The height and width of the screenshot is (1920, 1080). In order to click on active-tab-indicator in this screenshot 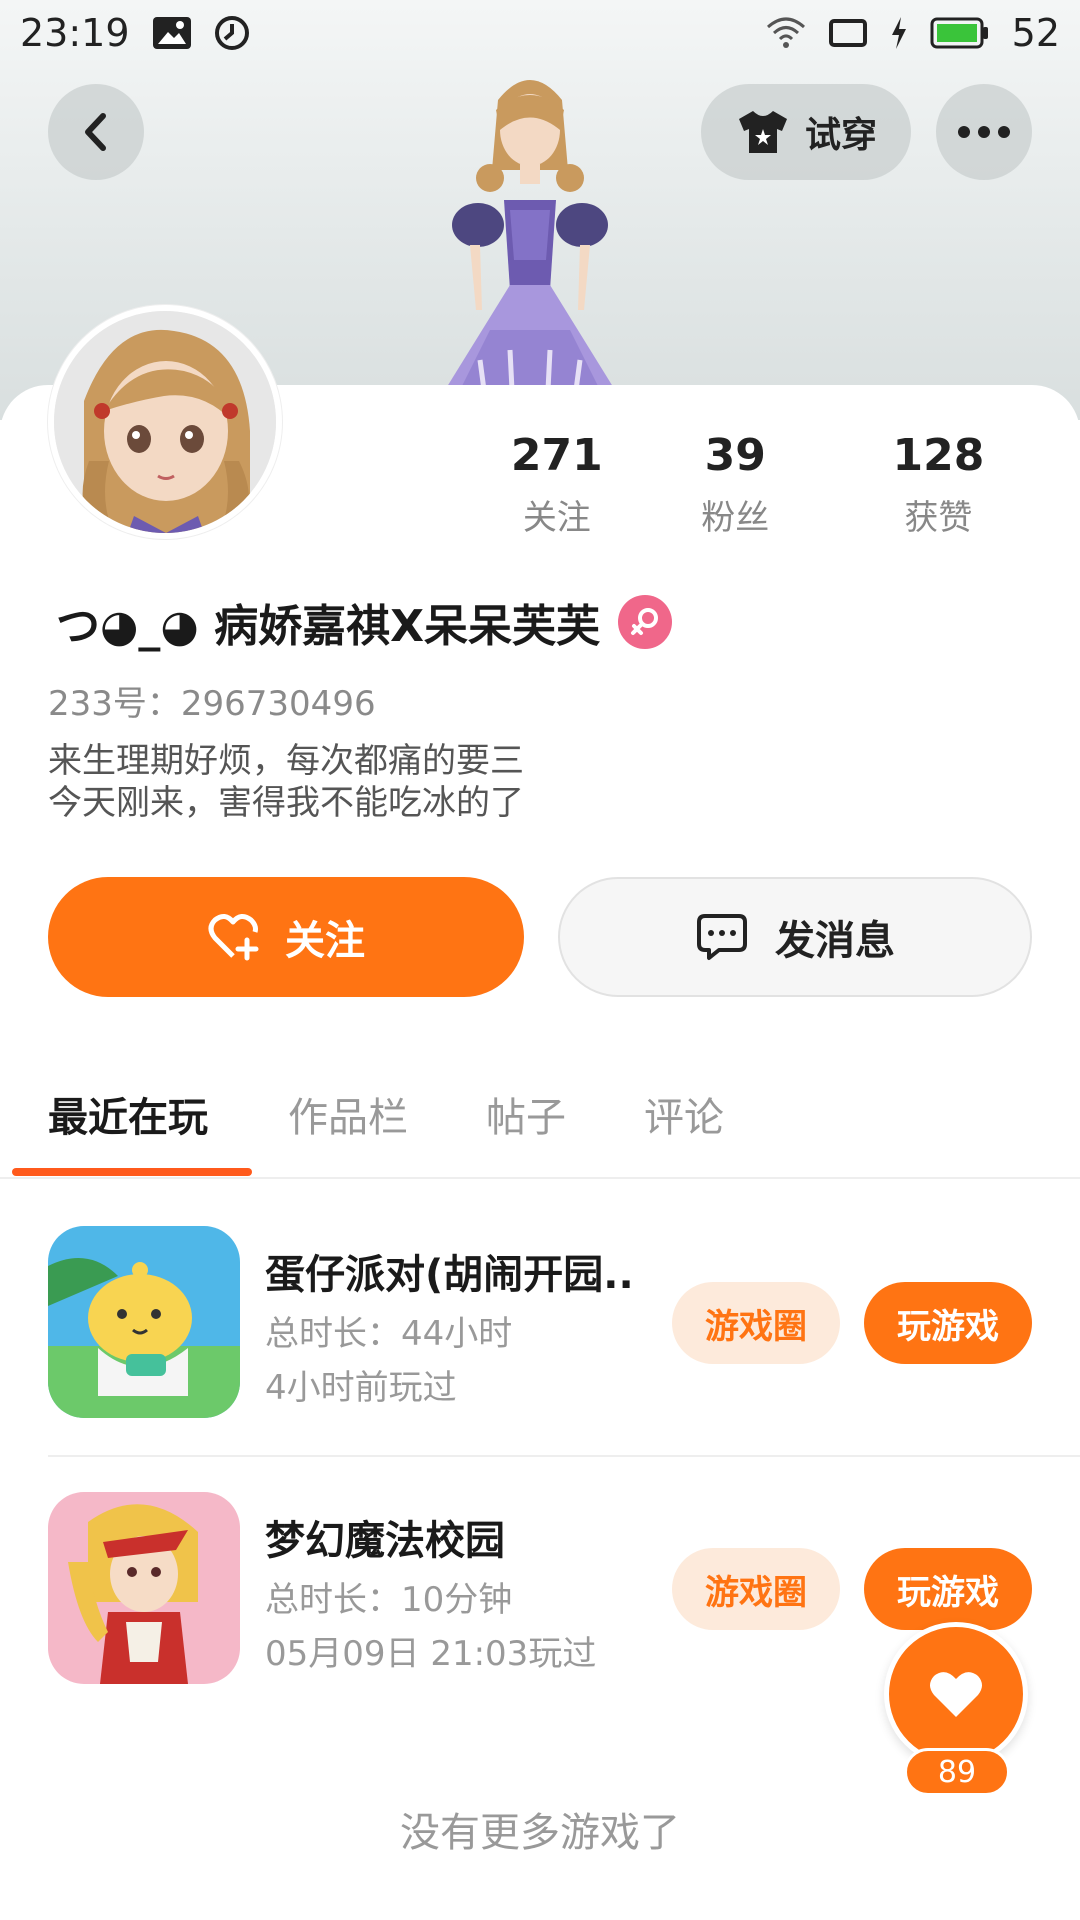, I will do `click(132, 1172)`.